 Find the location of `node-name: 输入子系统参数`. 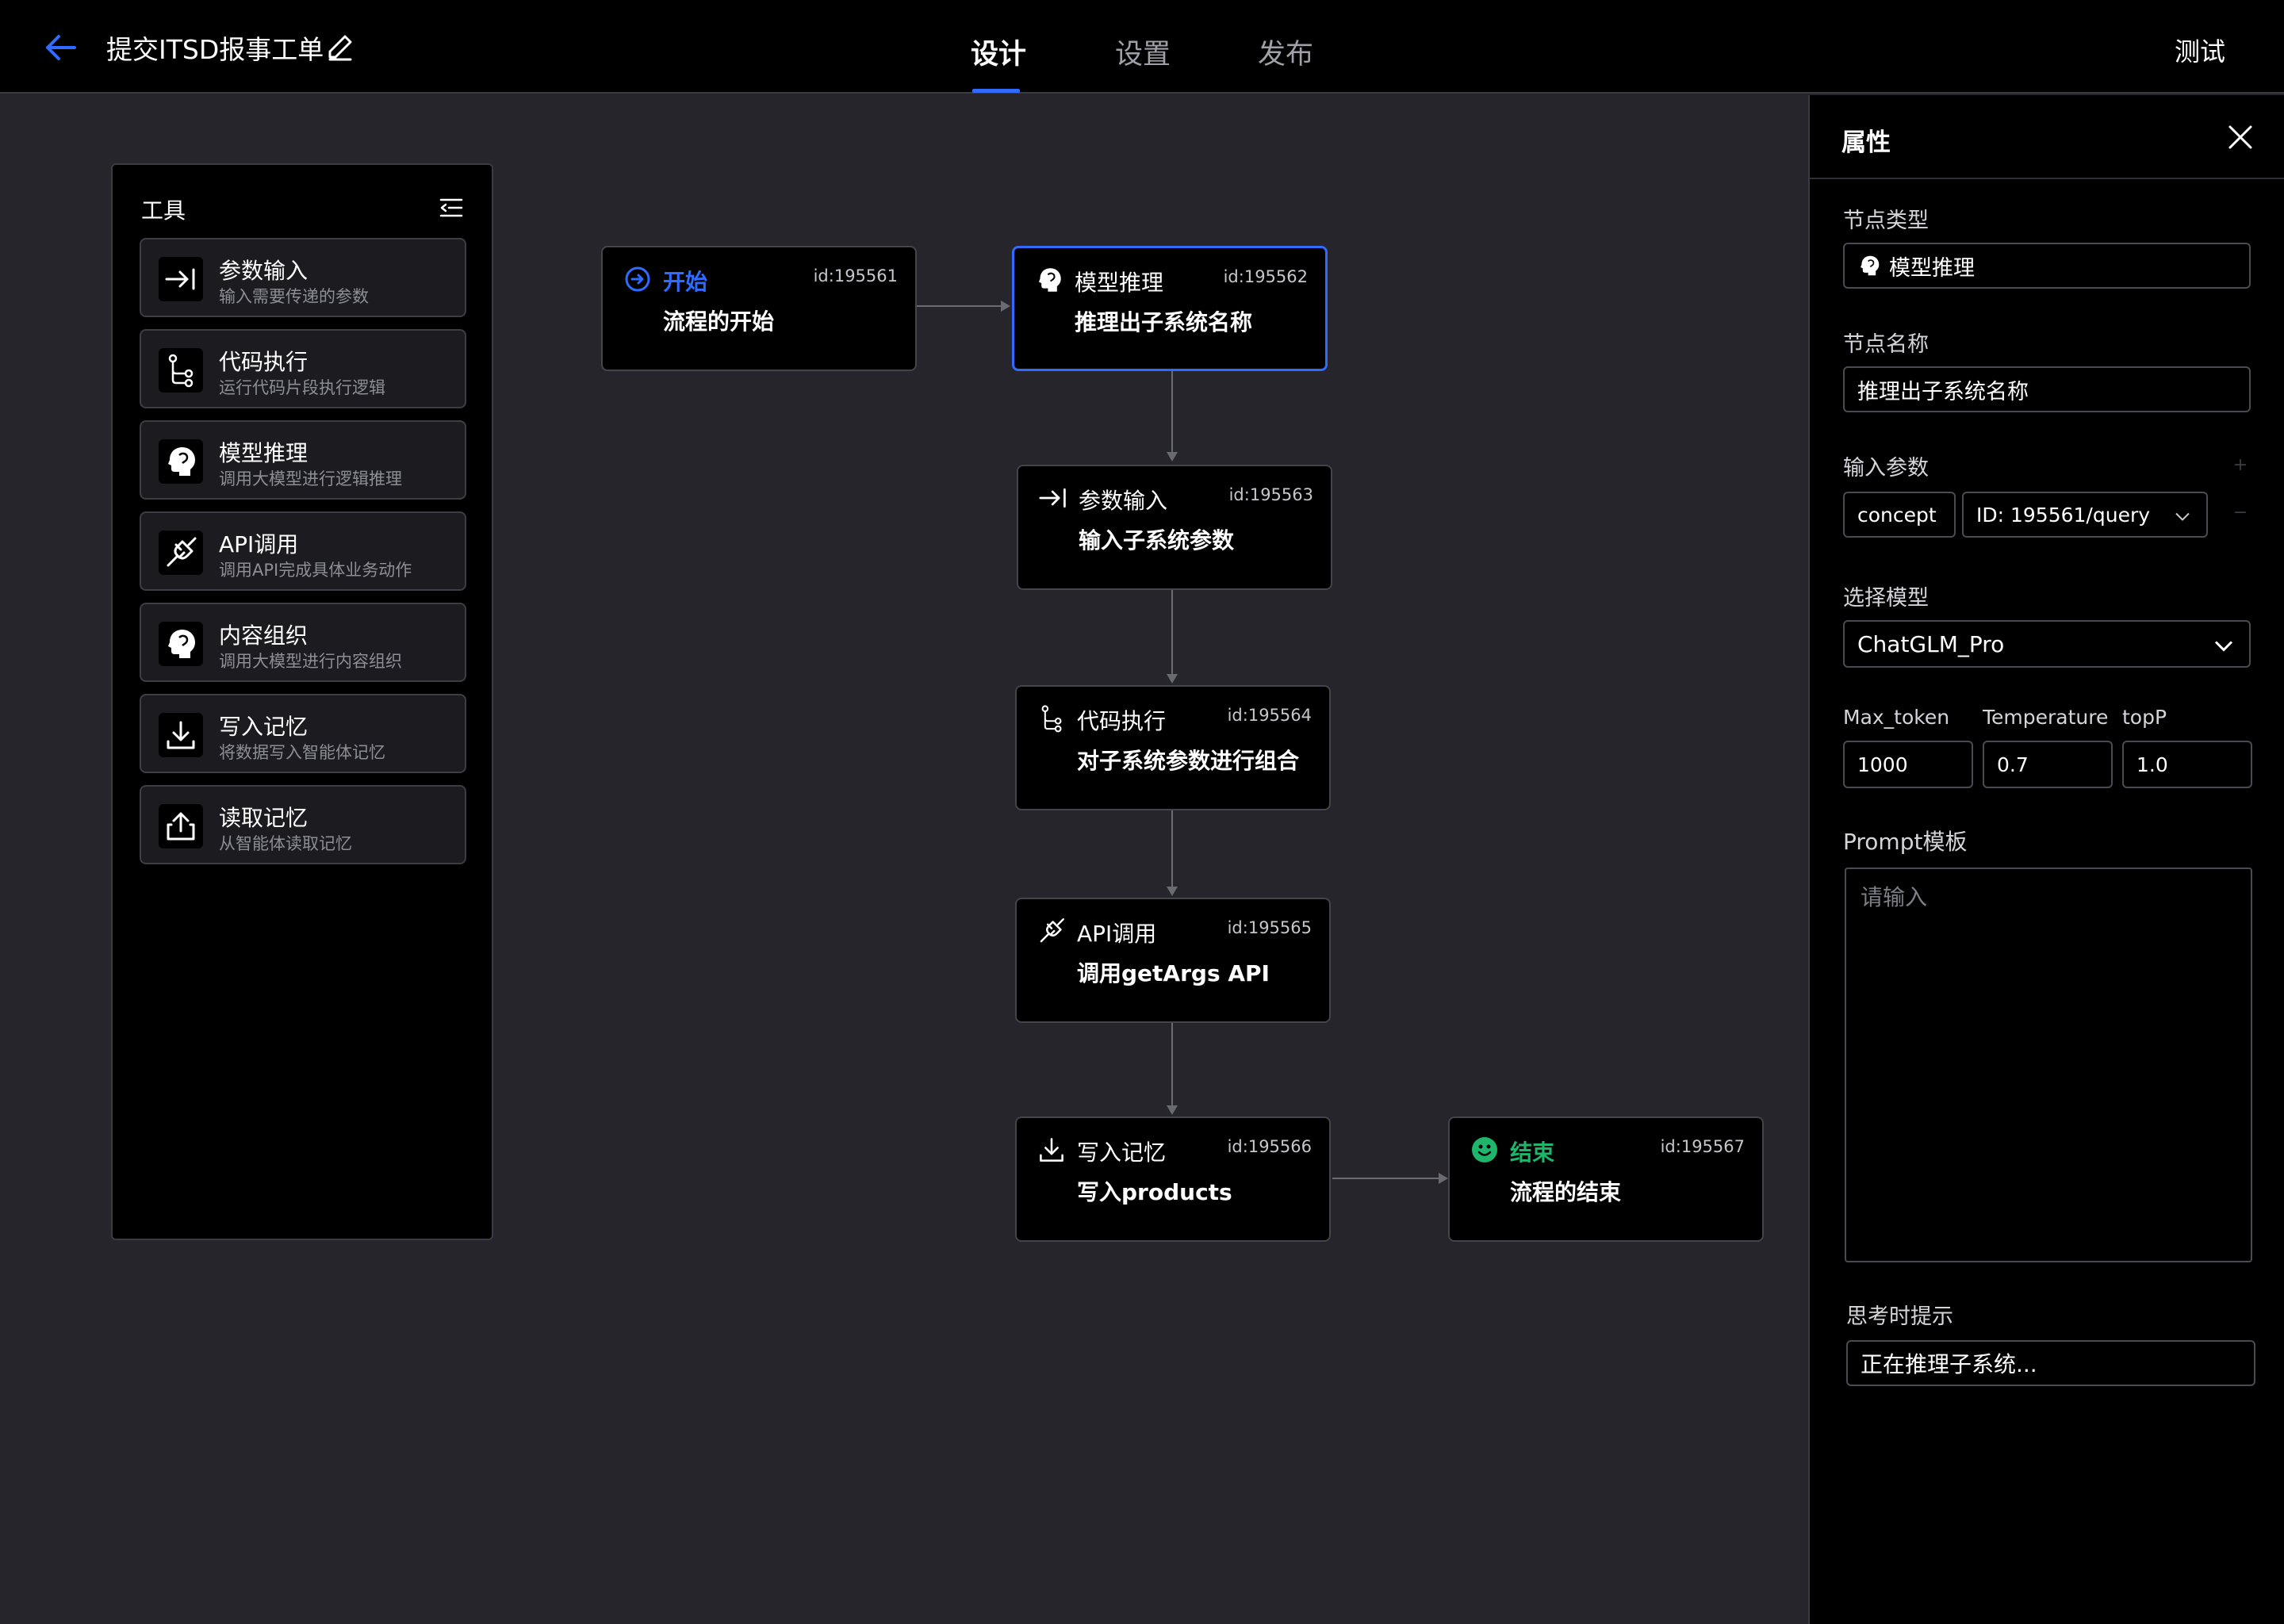

node-name: 输入子系统参数 is located at coordinates (1157, 540).